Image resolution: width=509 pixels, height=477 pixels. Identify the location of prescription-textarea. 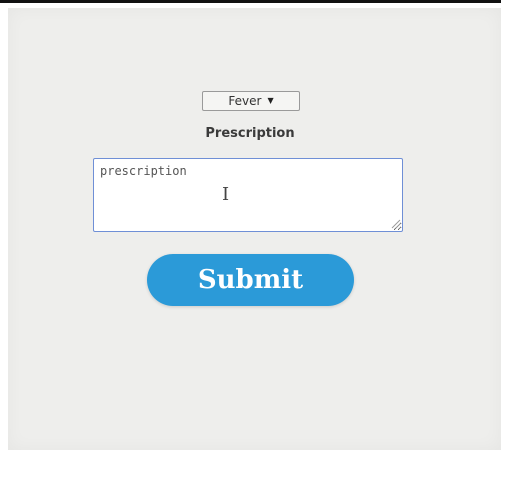
(248, 195).